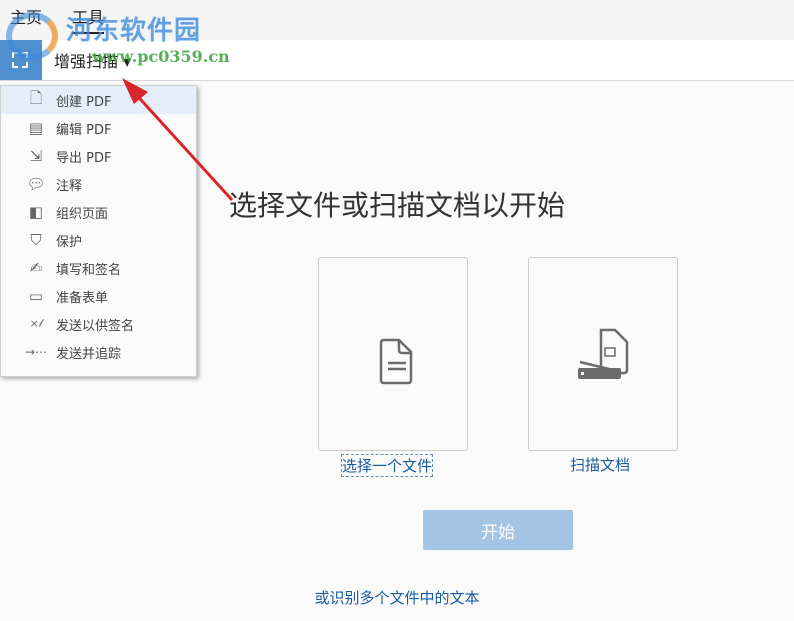 The height and width of the screenshot is (621, 794). What do you see at coordinates (32, 36) in the screenshot?
I see `watermark-logo-icon` at bounding box center [32, 36].